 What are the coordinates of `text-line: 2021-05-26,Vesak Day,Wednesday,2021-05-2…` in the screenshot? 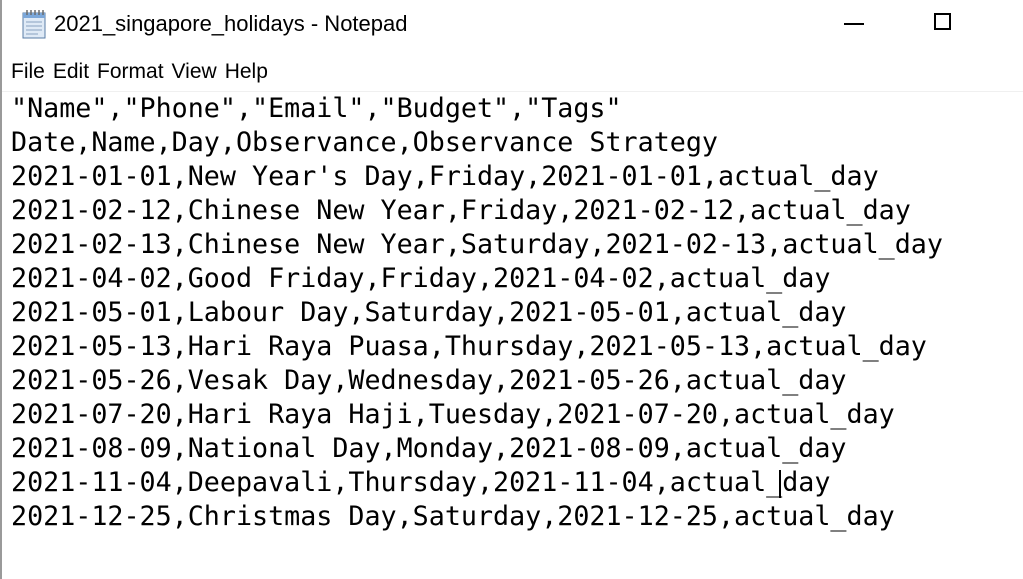 It's located at (429, 380).